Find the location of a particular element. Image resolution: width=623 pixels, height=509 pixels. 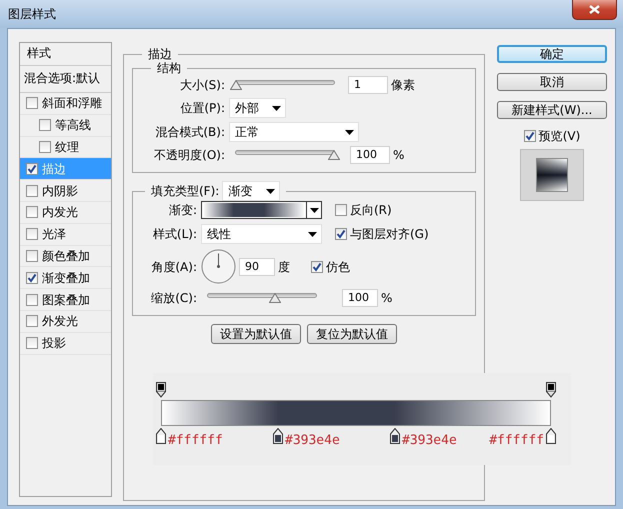

field-label: 缩放(C): is located at coordinates (173, 298).